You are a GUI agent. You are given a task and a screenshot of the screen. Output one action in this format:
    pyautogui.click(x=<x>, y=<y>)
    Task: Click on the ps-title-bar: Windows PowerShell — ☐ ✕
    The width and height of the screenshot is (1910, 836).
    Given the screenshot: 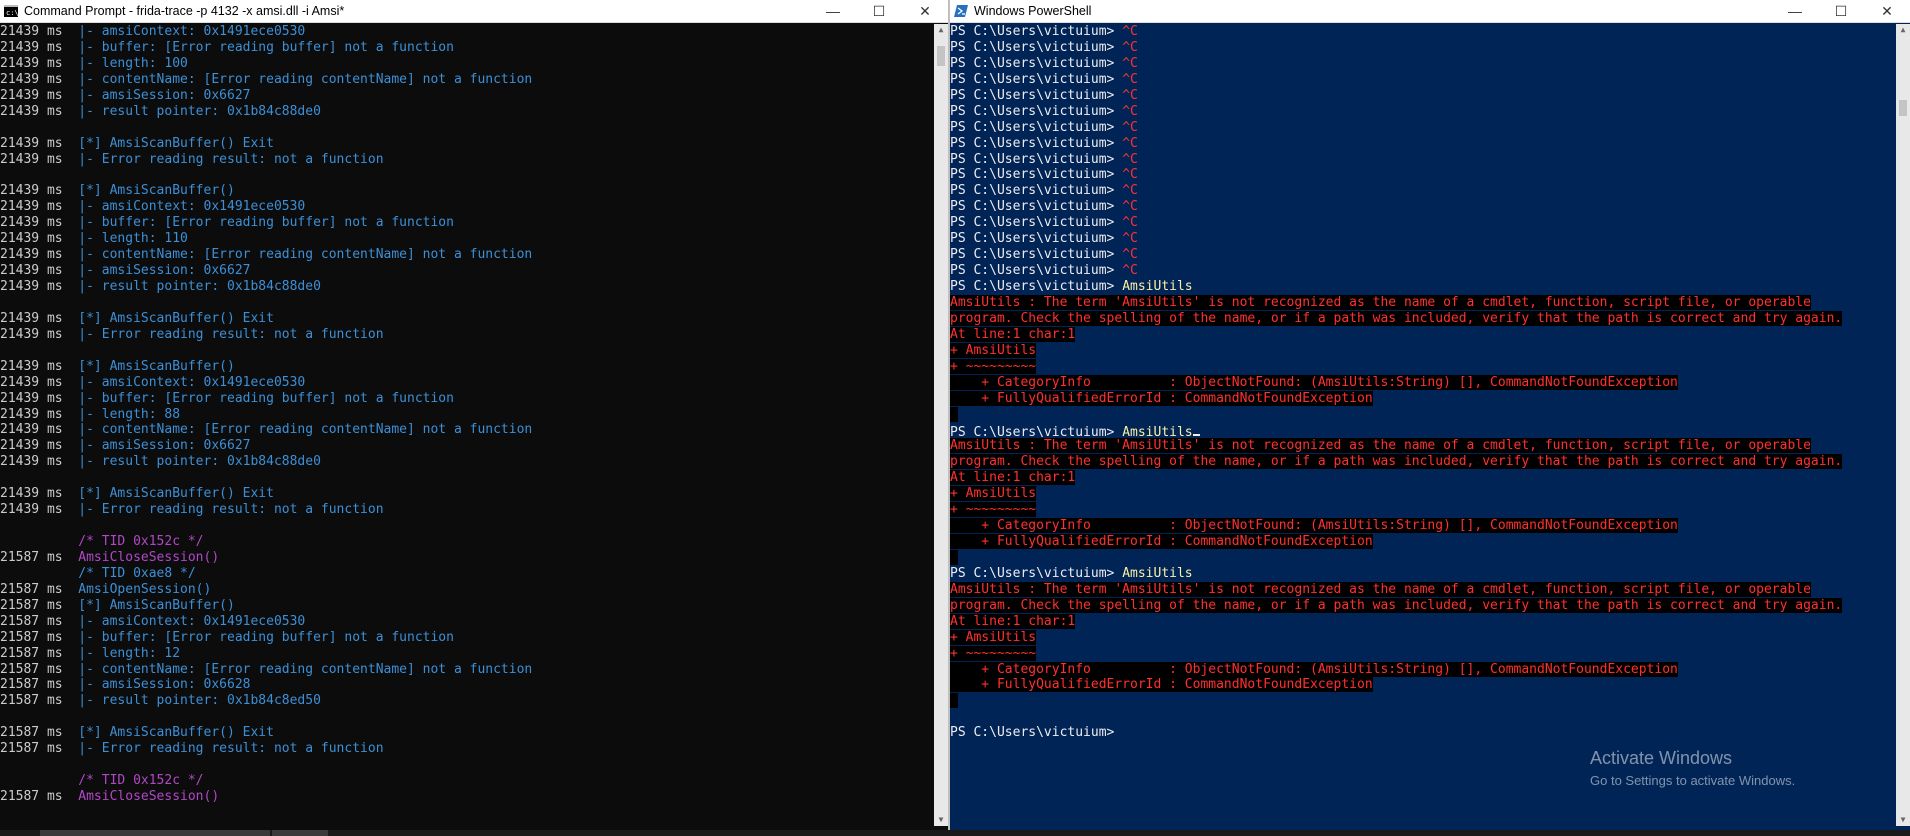 What is the action you would take?
    pyautogui.click(x=1430, y=11)
    